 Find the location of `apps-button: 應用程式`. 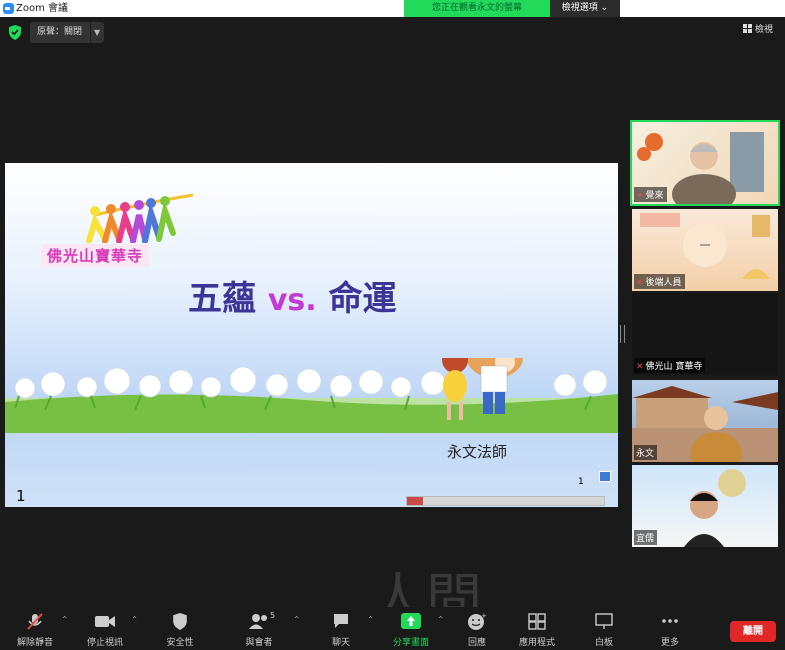

apps-button: 應用程式 is located at coordinates (537, 630).